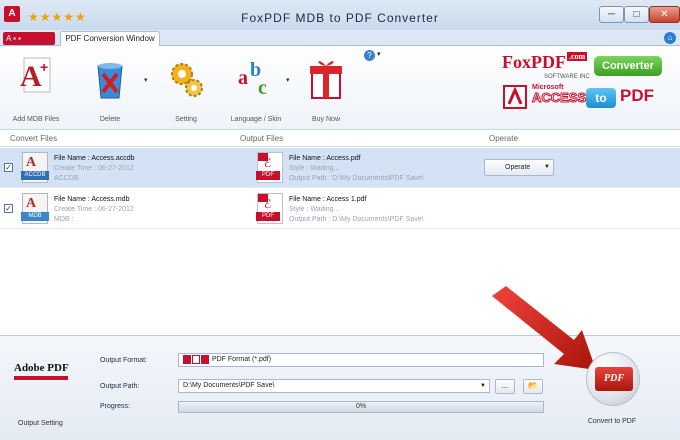 The height and width of the screenshot is (440, 680). I want to click on pdf-brand-text: PDF, so click(637, 95).